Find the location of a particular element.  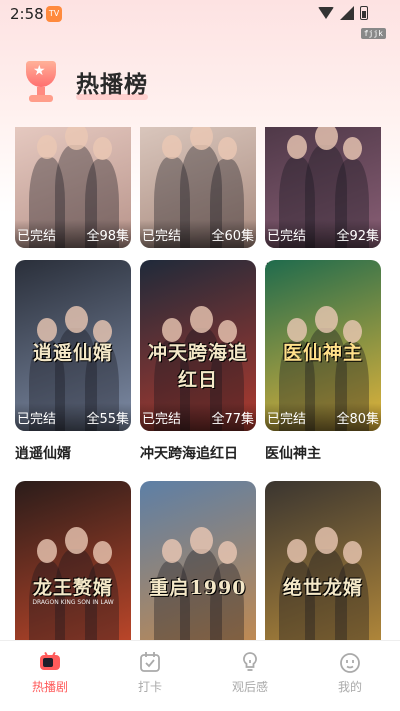

poster-title-text: 绝世龙婿 is located at coordinates (322, 588).